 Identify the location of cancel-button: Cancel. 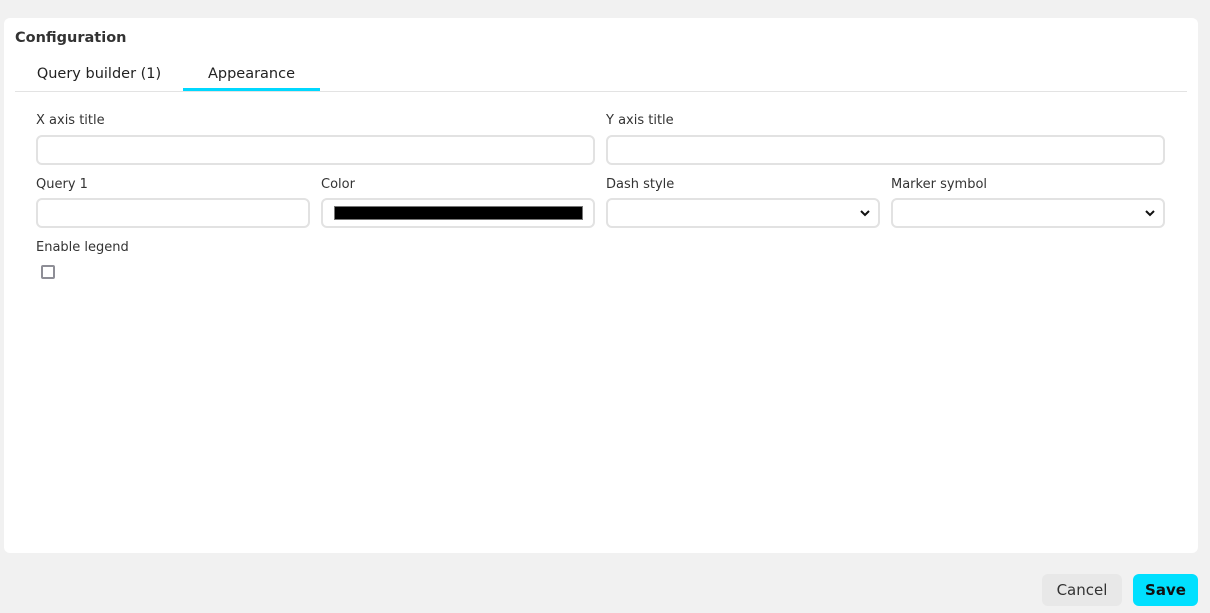
(1082, 590).